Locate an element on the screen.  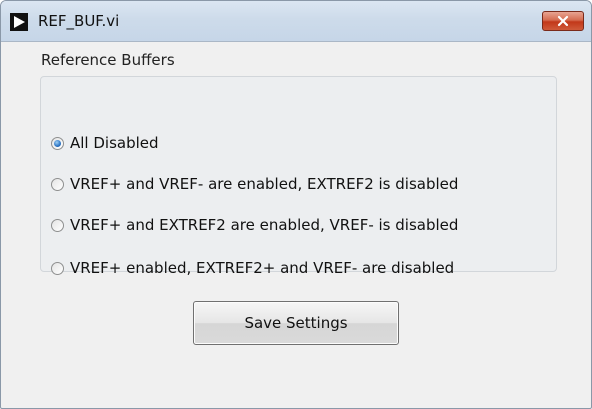
close-button is located at coordinates (563, 21).